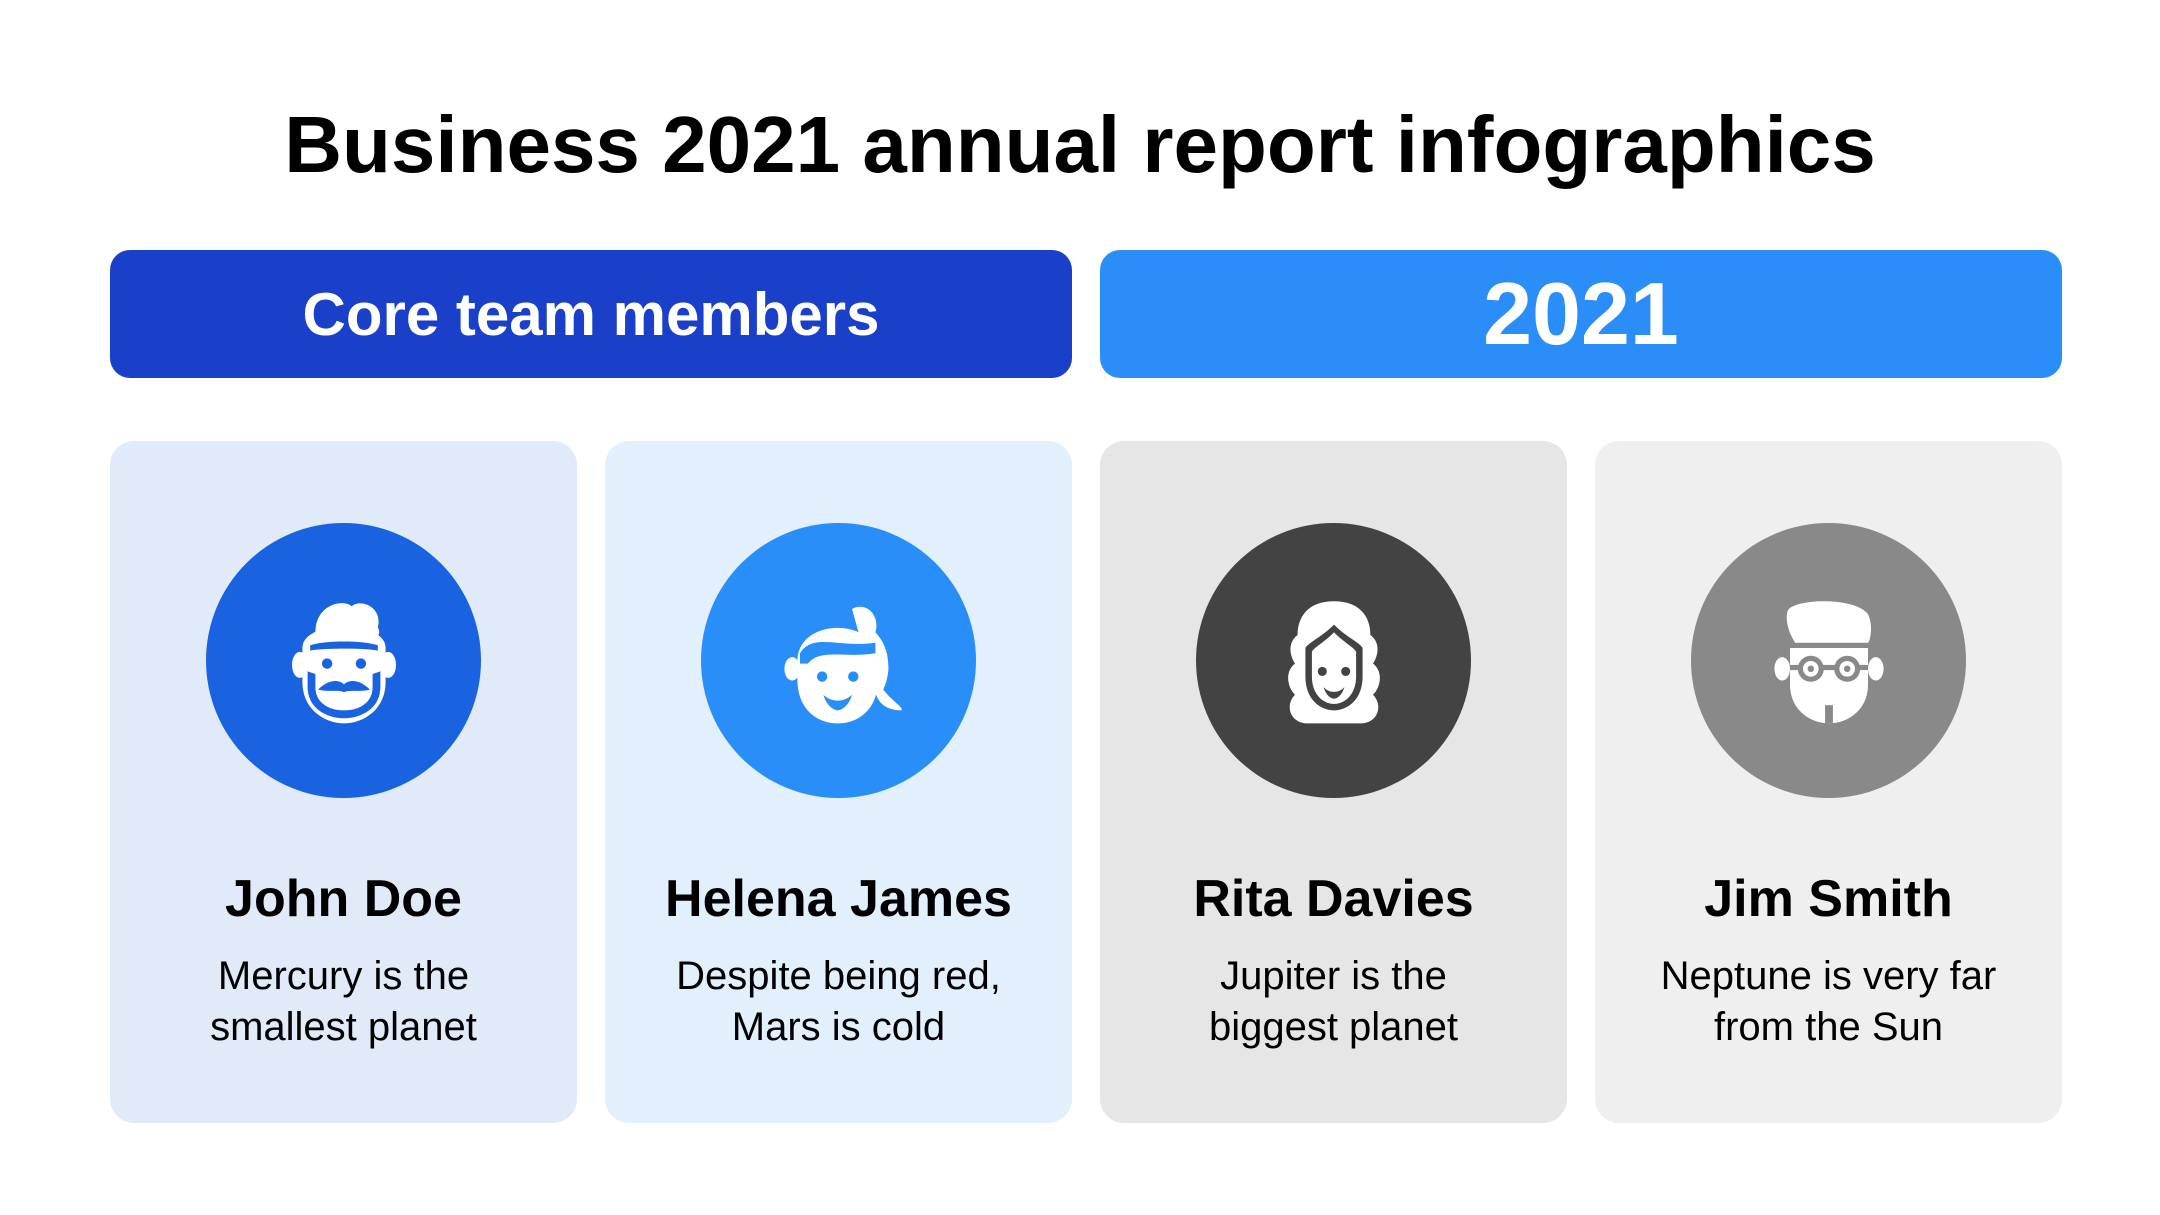 This screenshot has height=1215, width=2160. What do you see at coordinates (343, 976) in the screenshot?
I see `member-description-line: Mercury is the` at bounding box center [343, 976].